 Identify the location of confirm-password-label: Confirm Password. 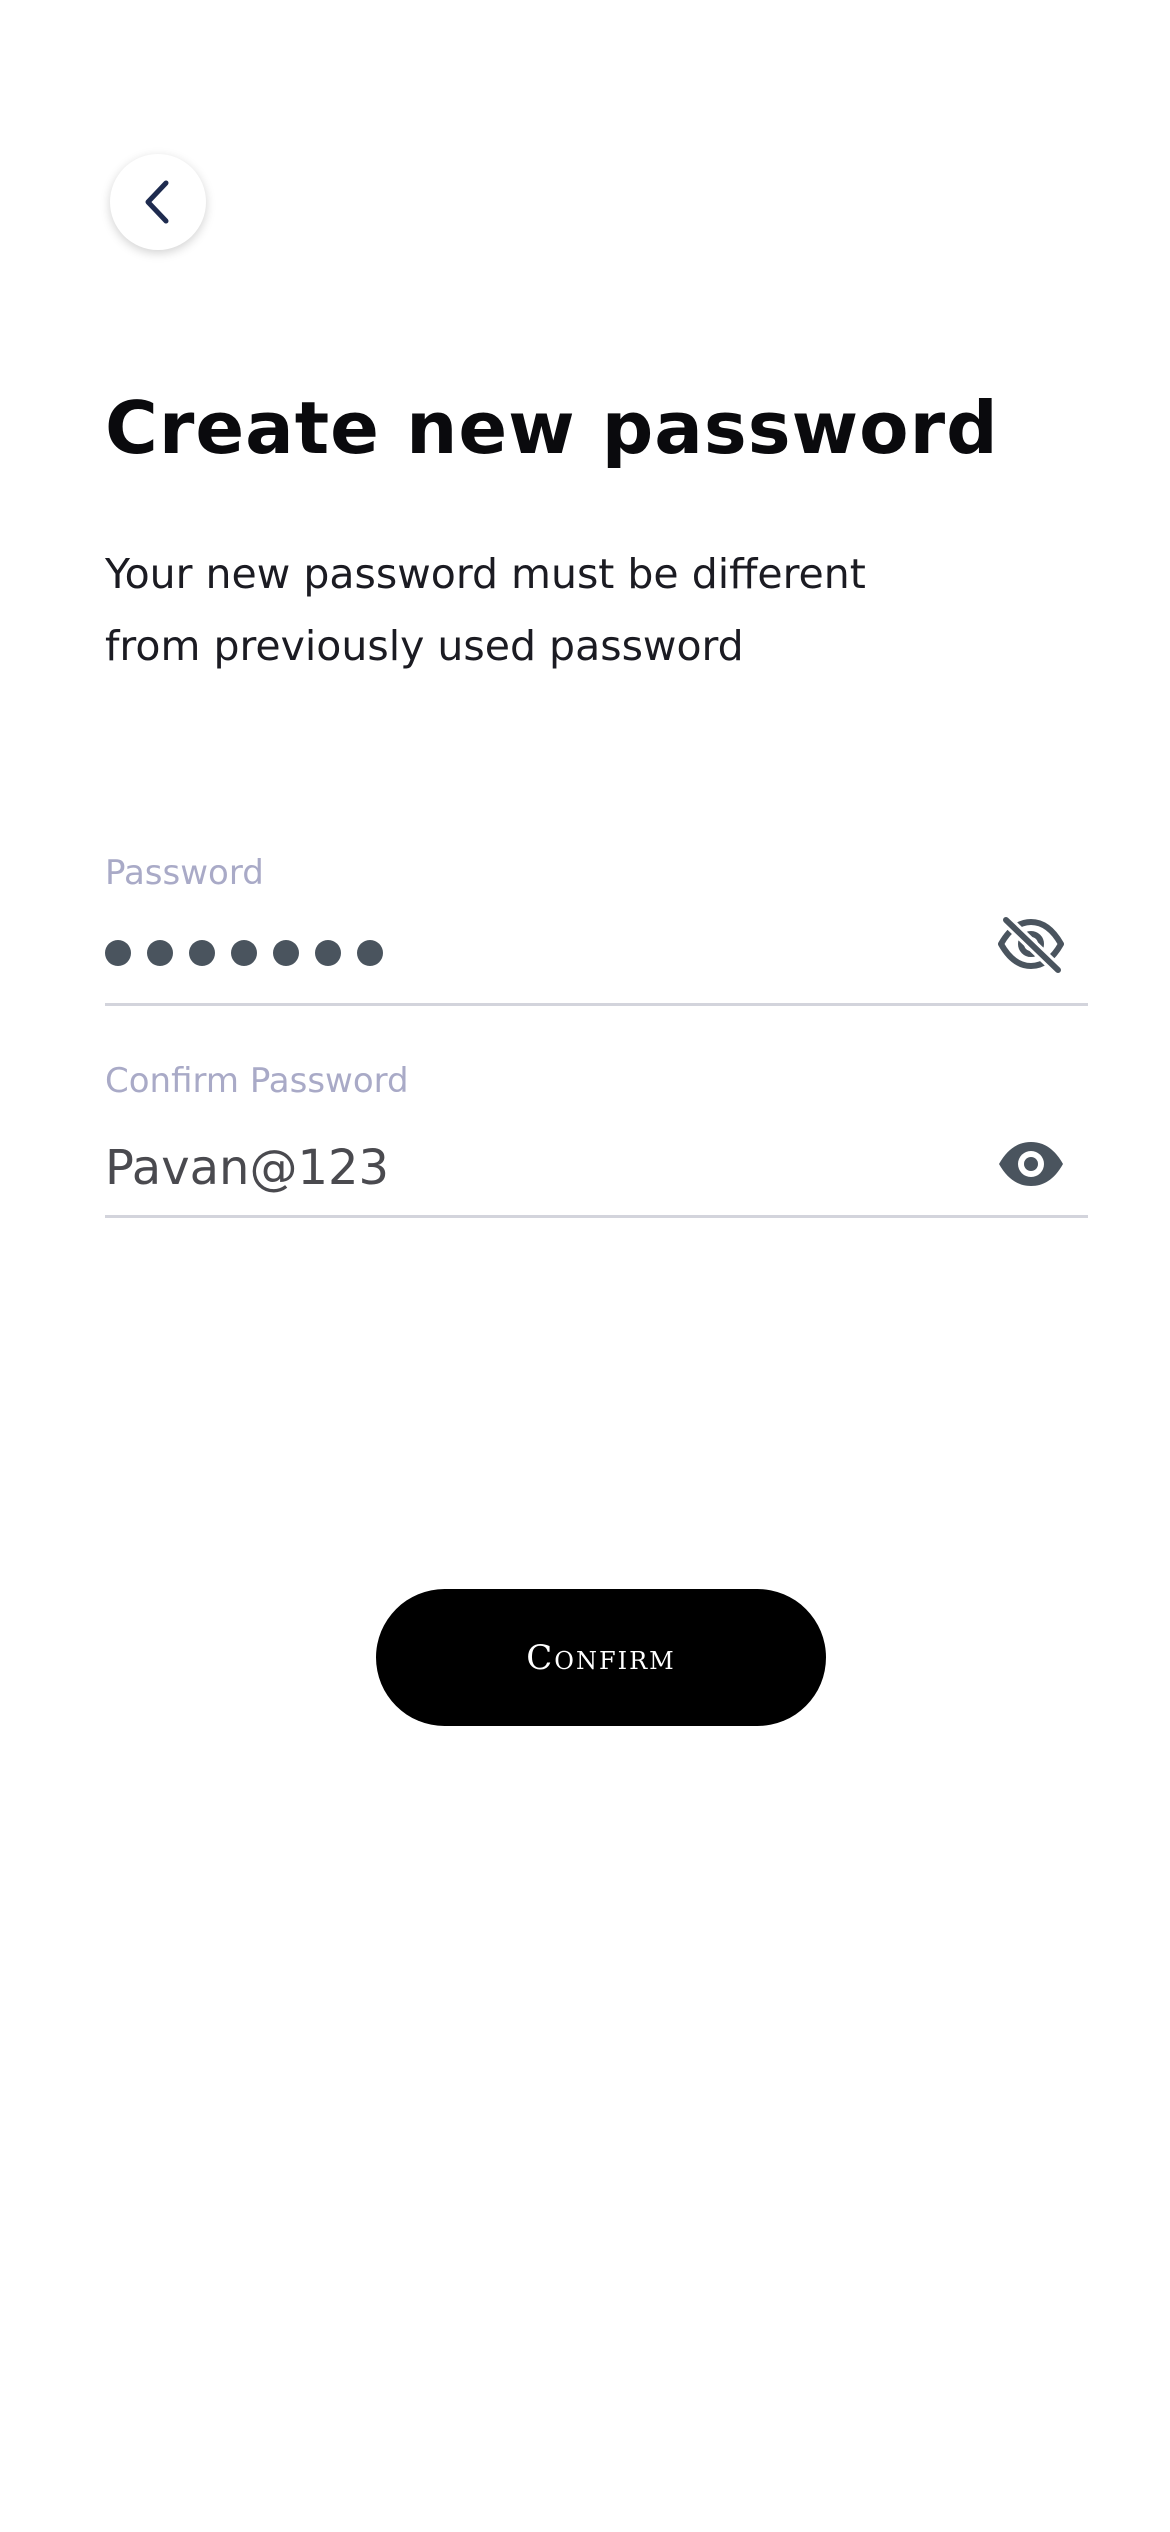
(257, 1081).